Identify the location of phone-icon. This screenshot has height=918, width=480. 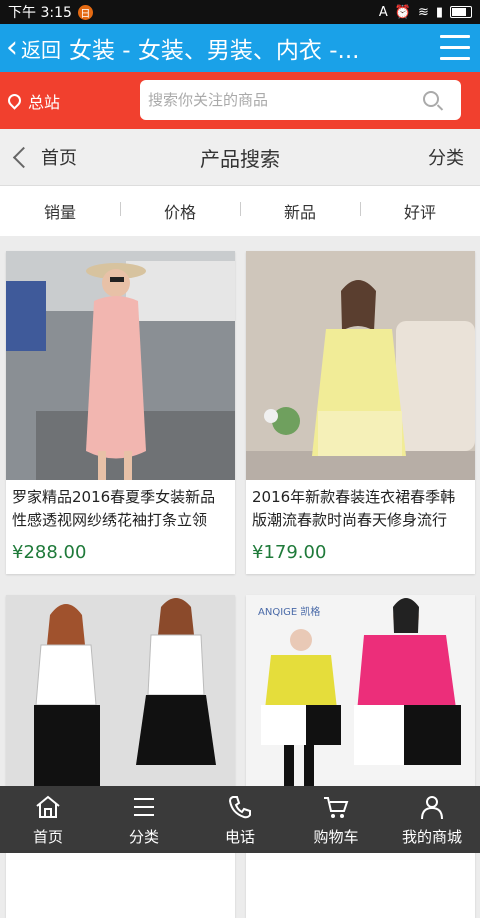
(239, 807).